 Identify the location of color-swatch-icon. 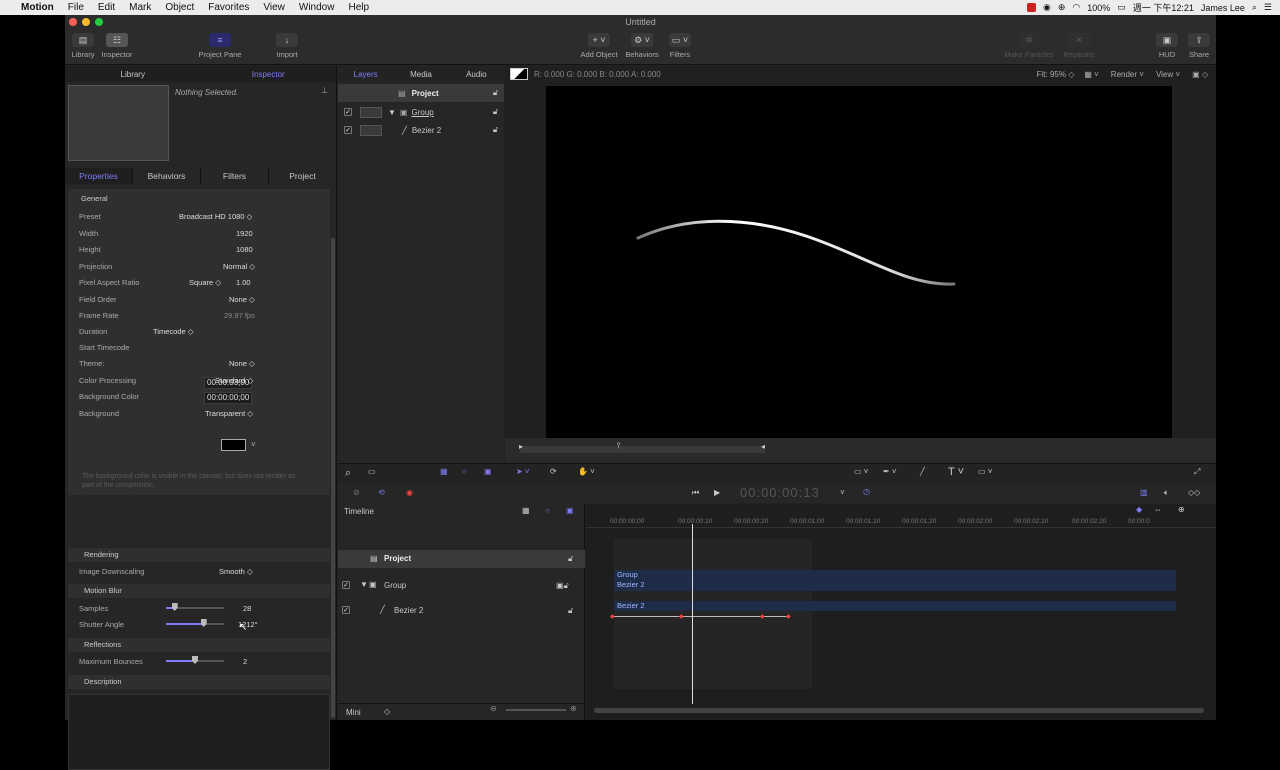
(519, 74).